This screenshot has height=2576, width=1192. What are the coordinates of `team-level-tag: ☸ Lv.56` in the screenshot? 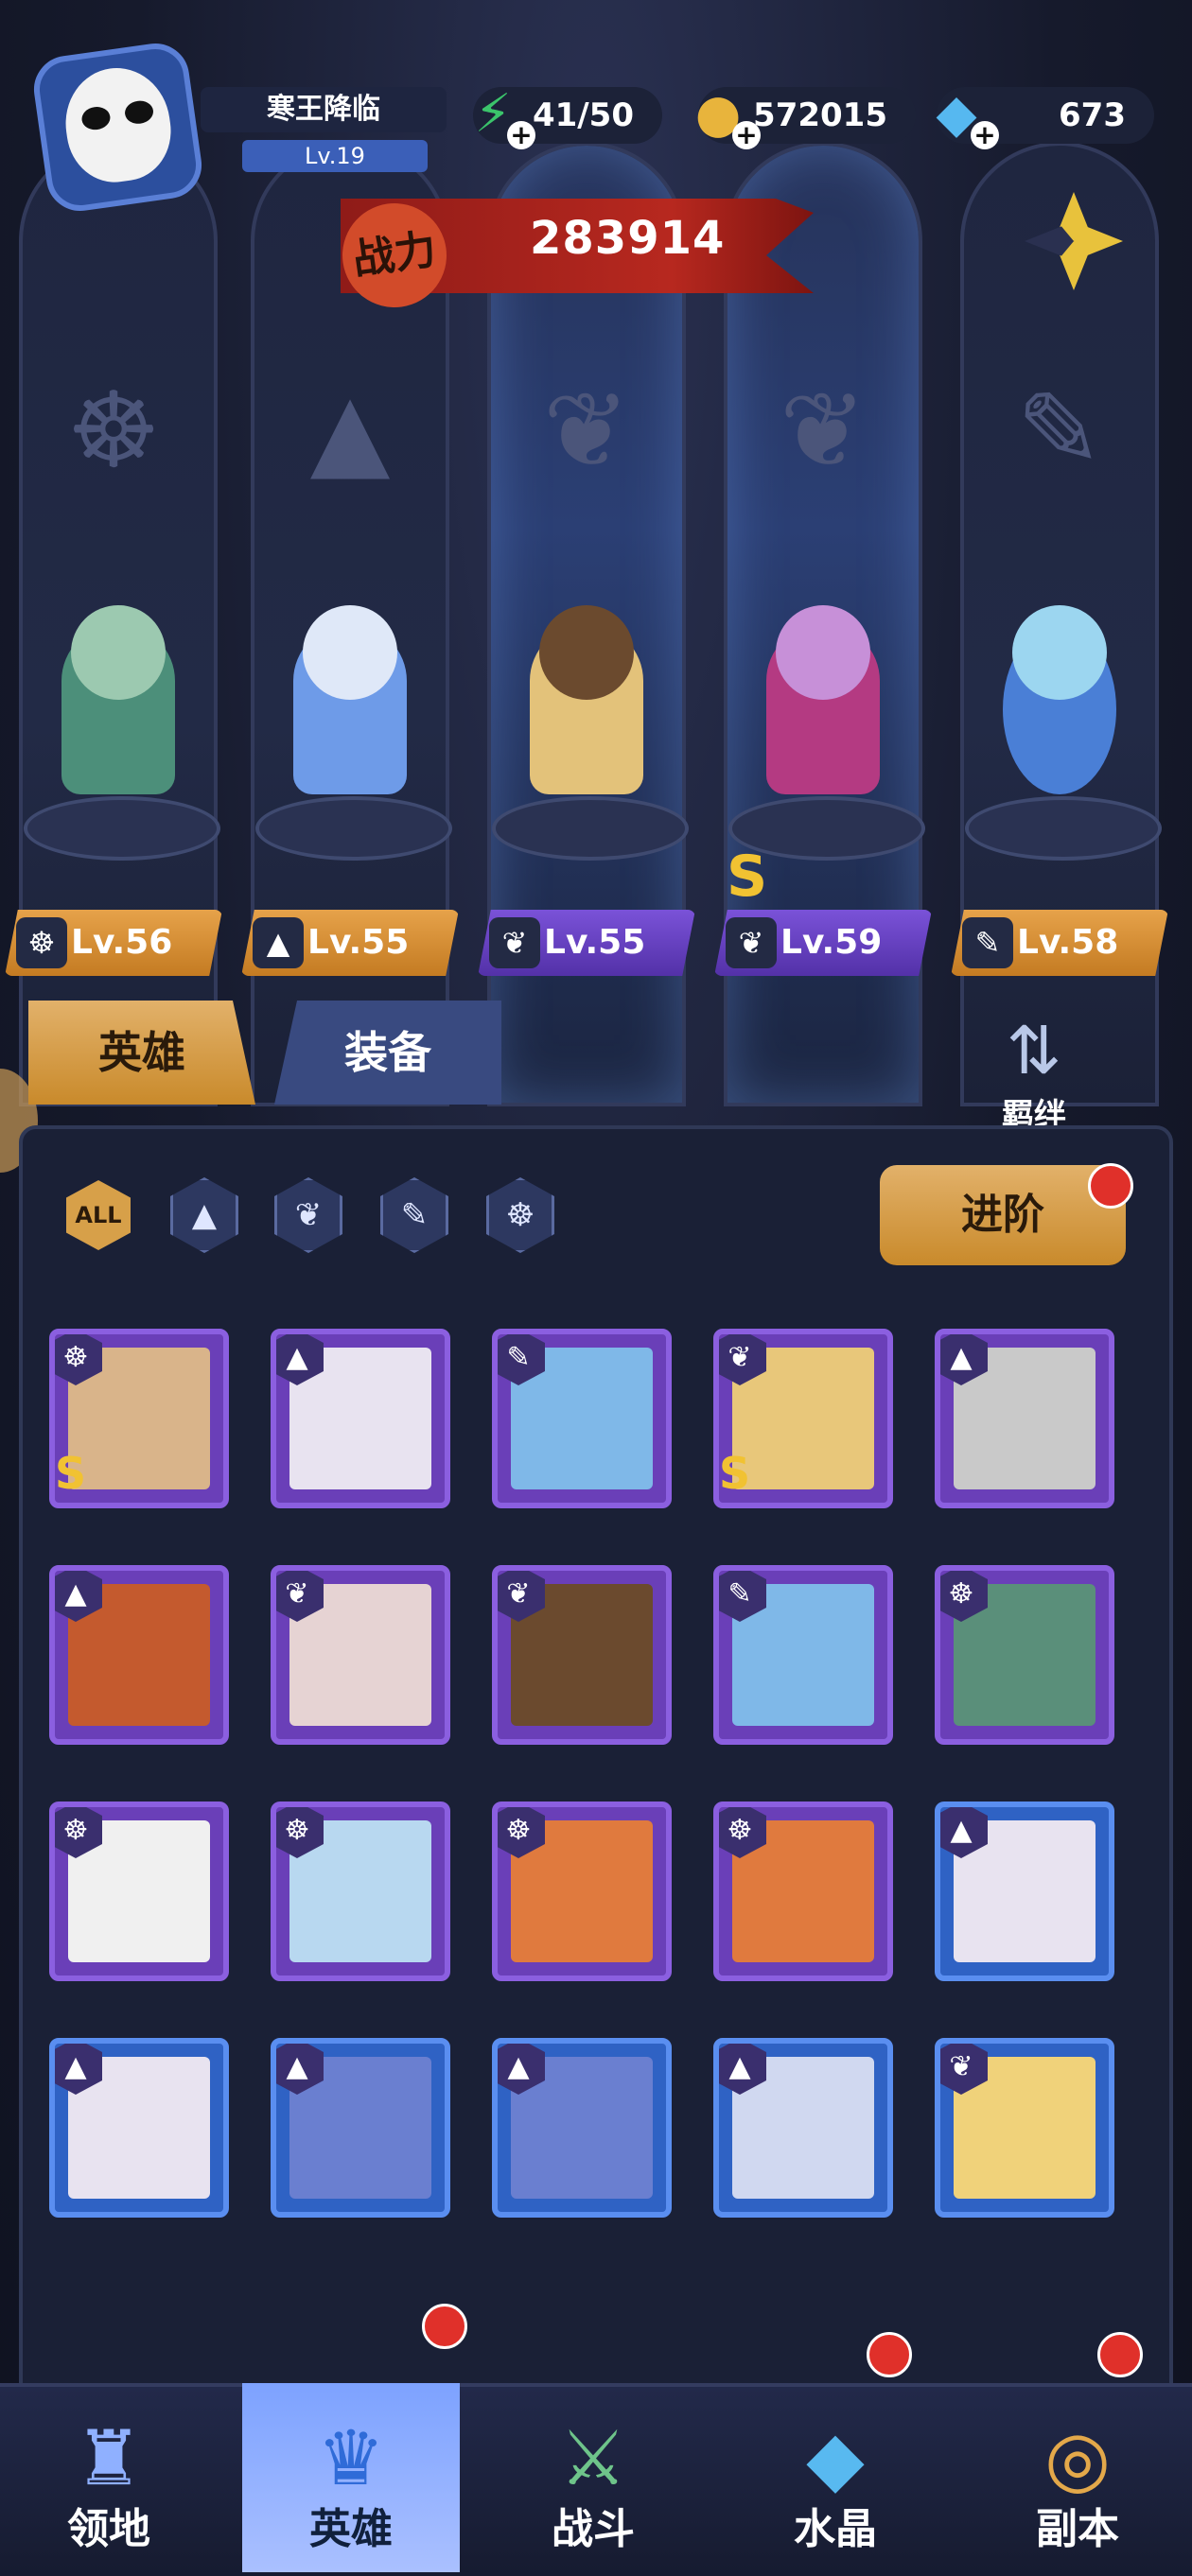 It's located at (113, 943).